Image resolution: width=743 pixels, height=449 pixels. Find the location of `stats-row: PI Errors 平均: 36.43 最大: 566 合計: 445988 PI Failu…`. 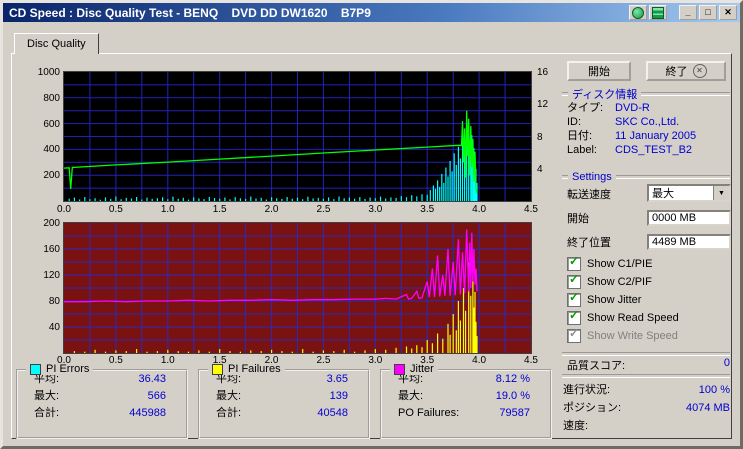

stats-row: PI Errors 平均: 36.43 最大: 566 合計: 445988 PI Failu… is located at coordinates (284, 401).